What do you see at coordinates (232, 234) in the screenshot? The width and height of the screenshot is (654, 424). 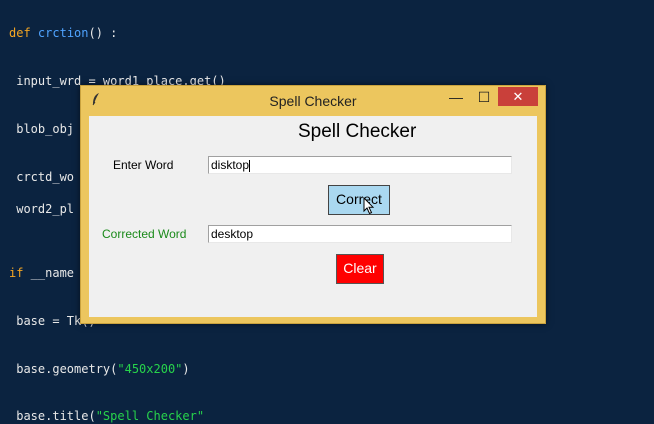 I see `output-value: desktop` at bounding box center [232, 234].